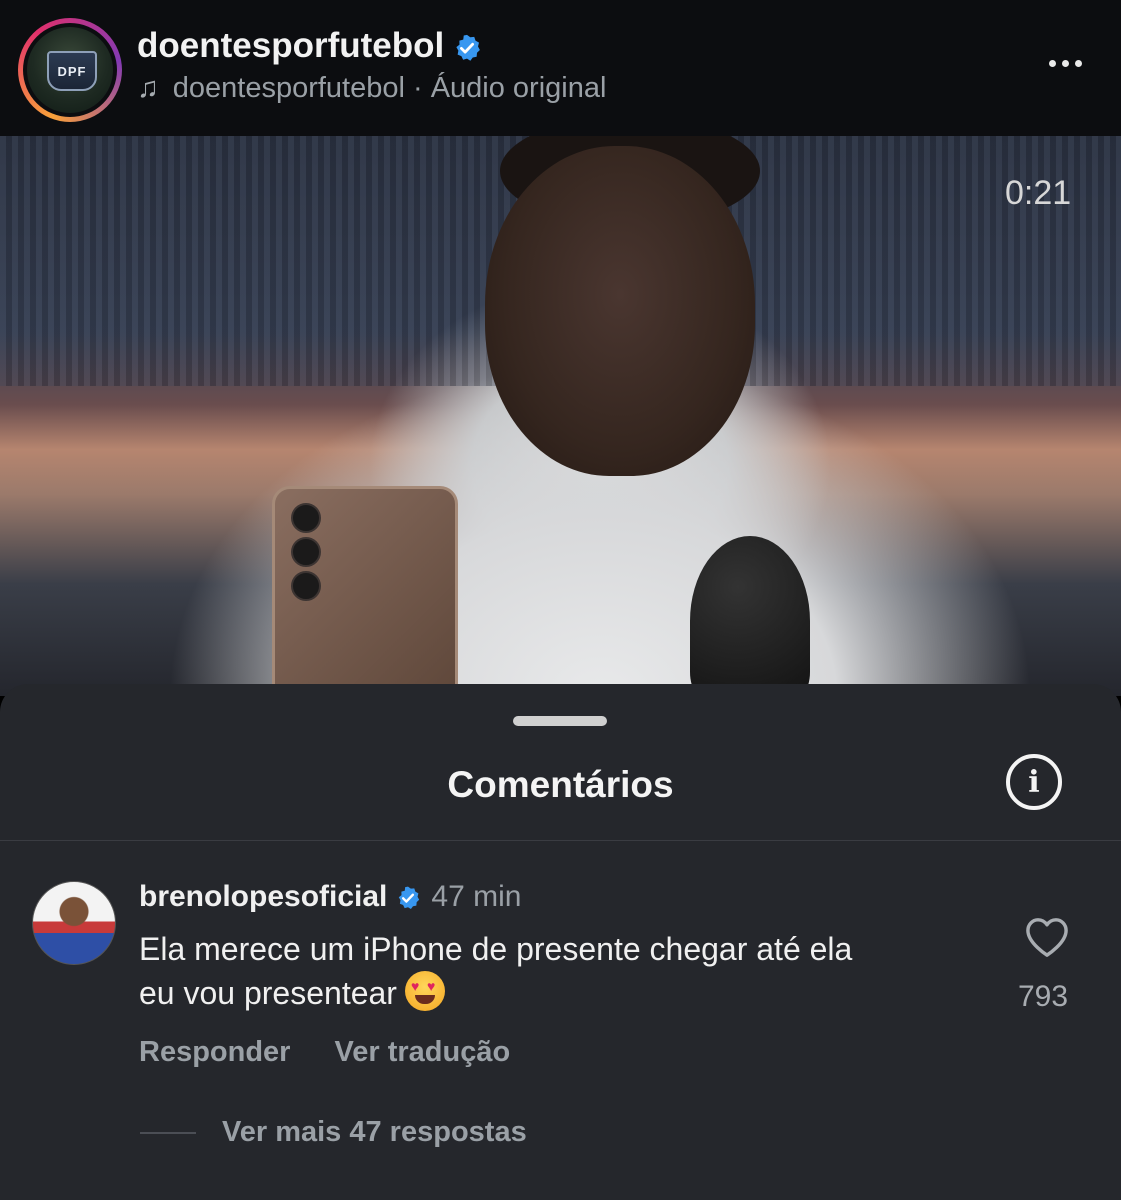 The width and height of the screenshot is (1121, 1200). What do you see at coordinates (560, 721) in the screenshot?
I see `sheet-drag-handle` at bounding box center [560, 721].